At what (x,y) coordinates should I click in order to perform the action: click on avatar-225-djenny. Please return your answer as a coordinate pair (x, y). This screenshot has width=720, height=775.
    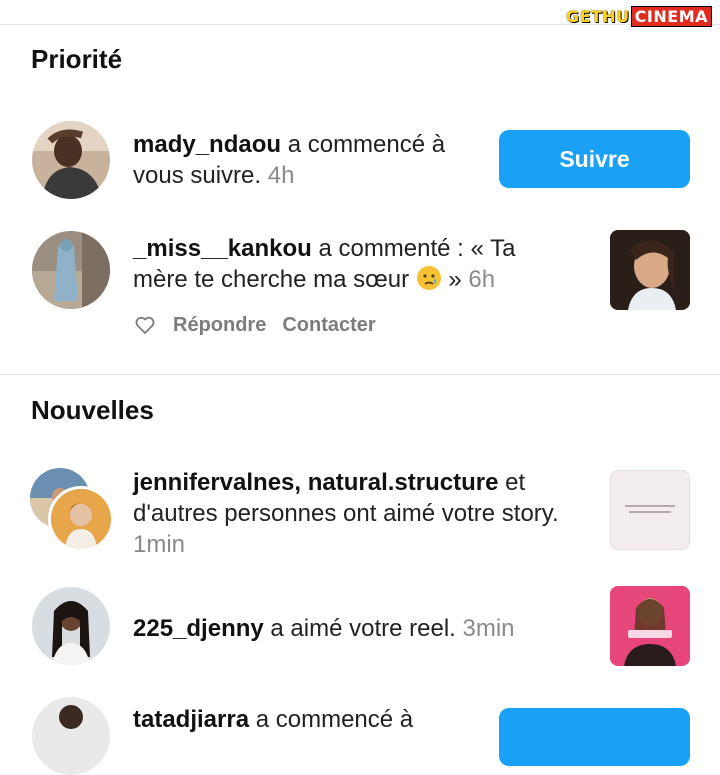
    Looking at the image, I should click on (71, 626).